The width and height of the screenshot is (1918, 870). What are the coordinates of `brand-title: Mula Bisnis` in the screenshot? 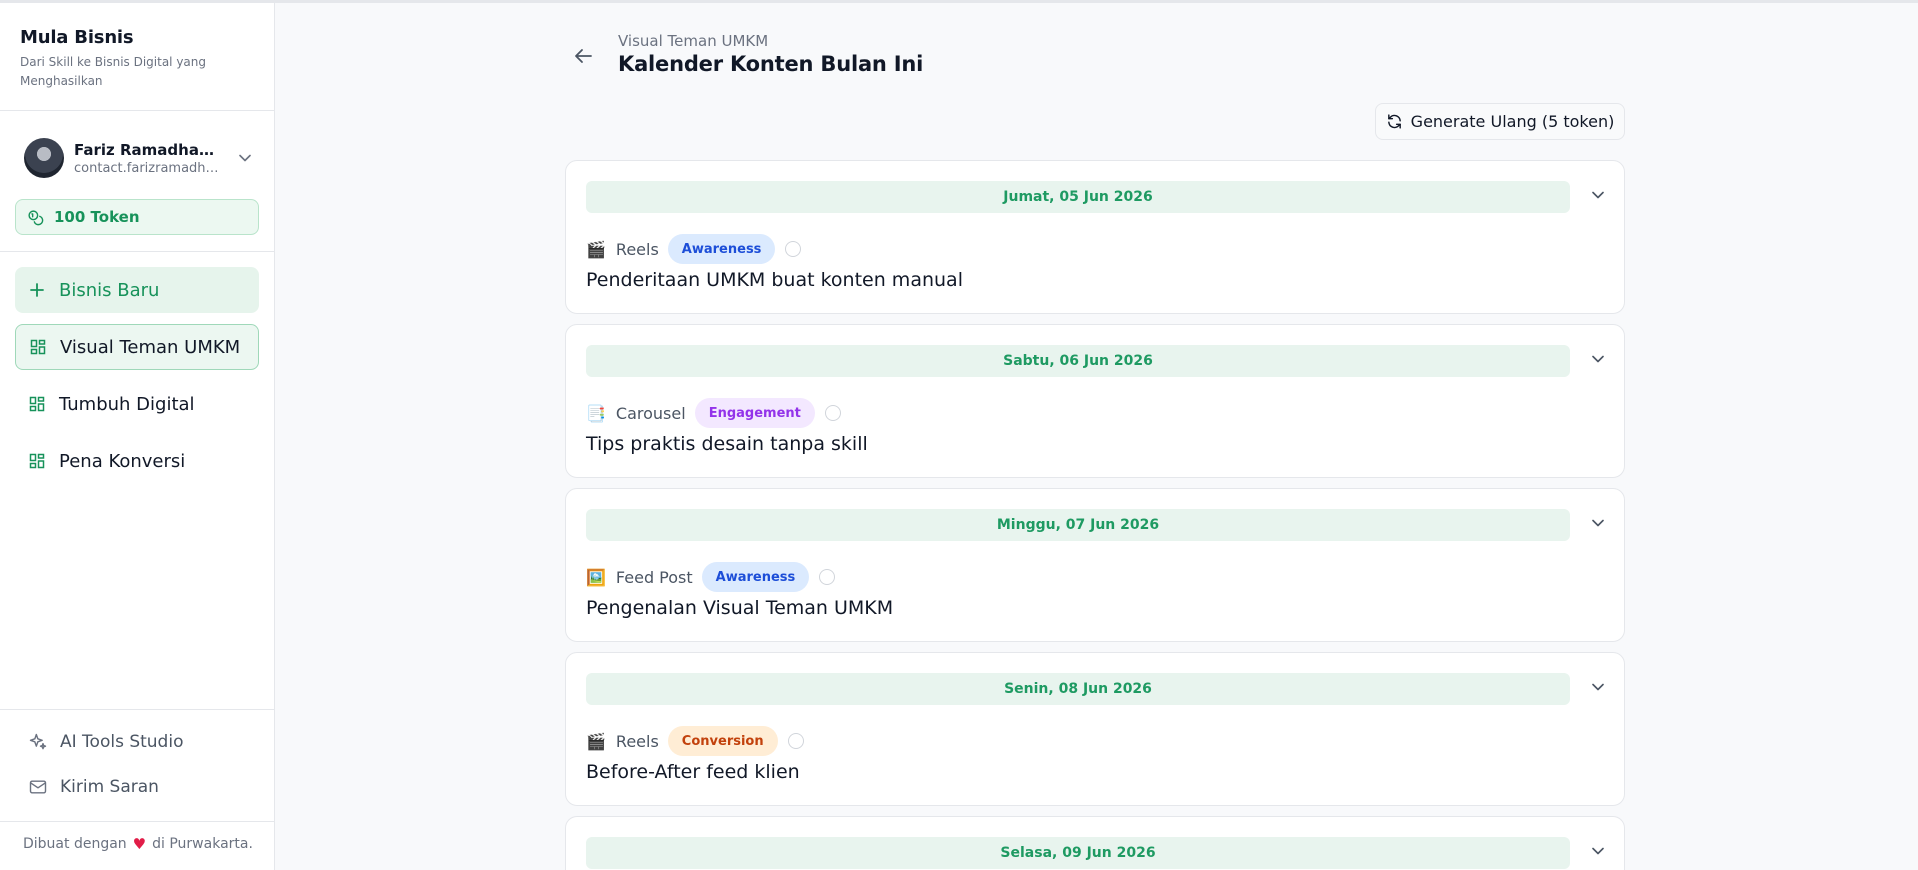 It's located at (77, 37).